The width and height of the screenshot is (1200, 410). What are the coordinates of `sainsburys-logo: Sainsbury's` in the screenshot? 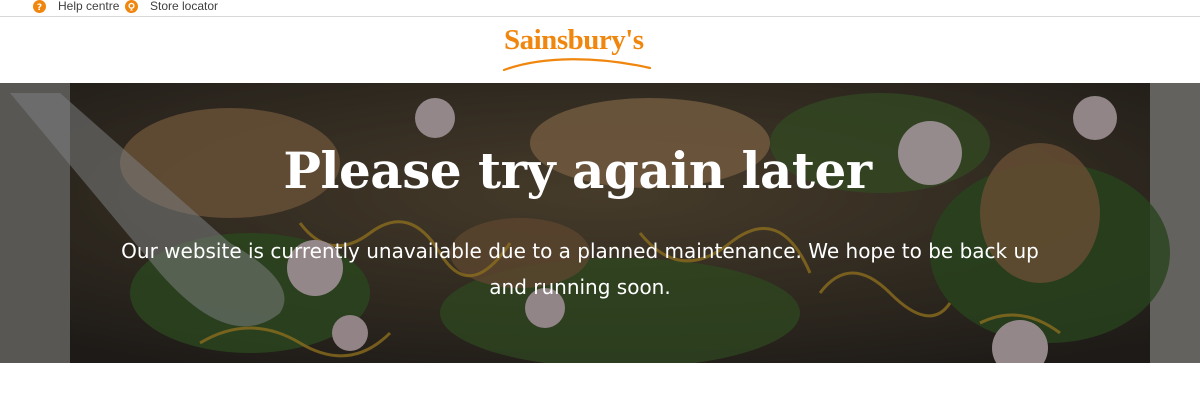 It's located at (577, 51).